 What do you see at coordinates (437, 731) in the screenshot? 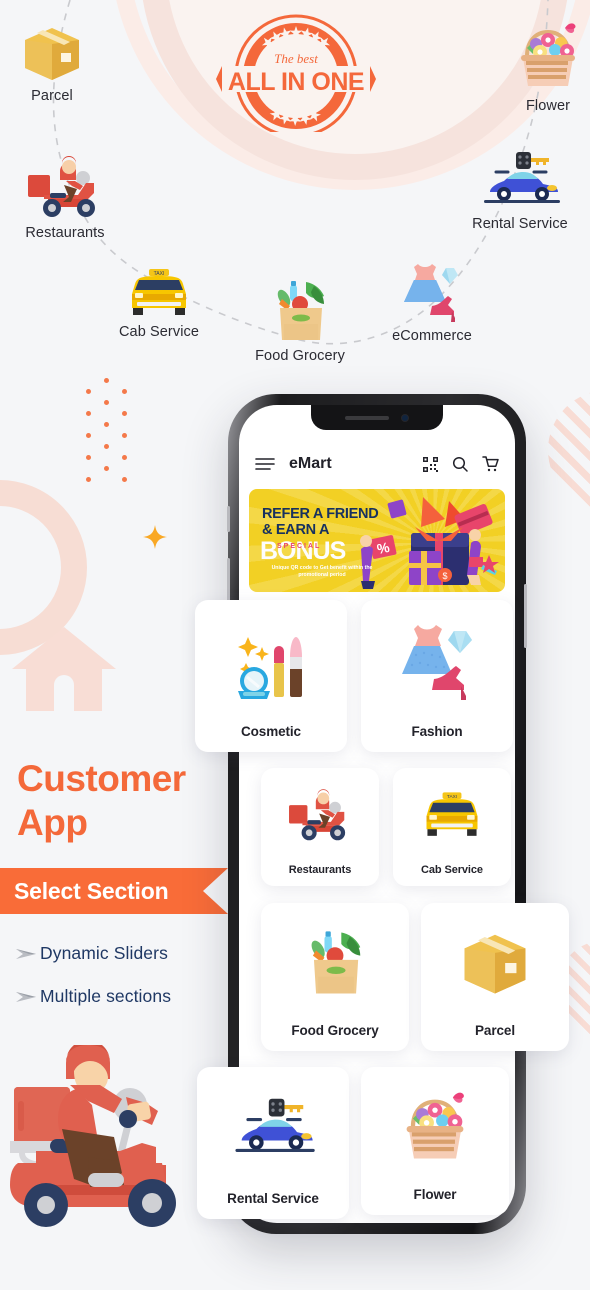
I see `card-label: Fashion` at bounding box center [437, 731].